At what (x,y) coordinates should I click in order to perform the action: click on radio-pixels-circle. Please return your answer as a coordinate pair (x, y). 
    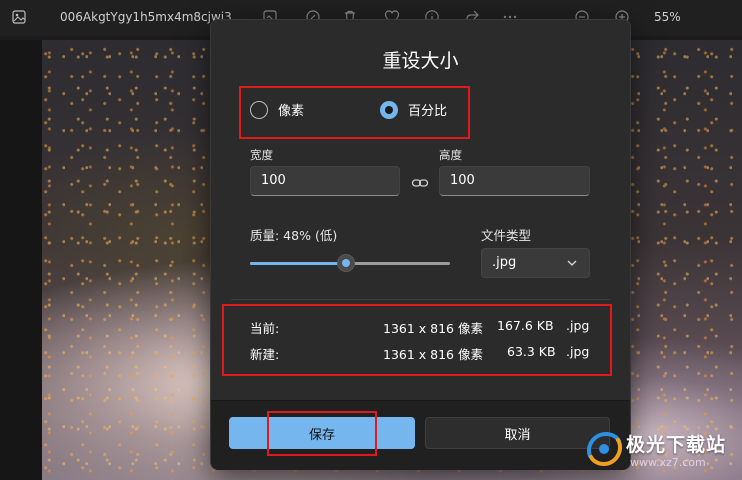
    Looking at the image, I should click on (259, 109).